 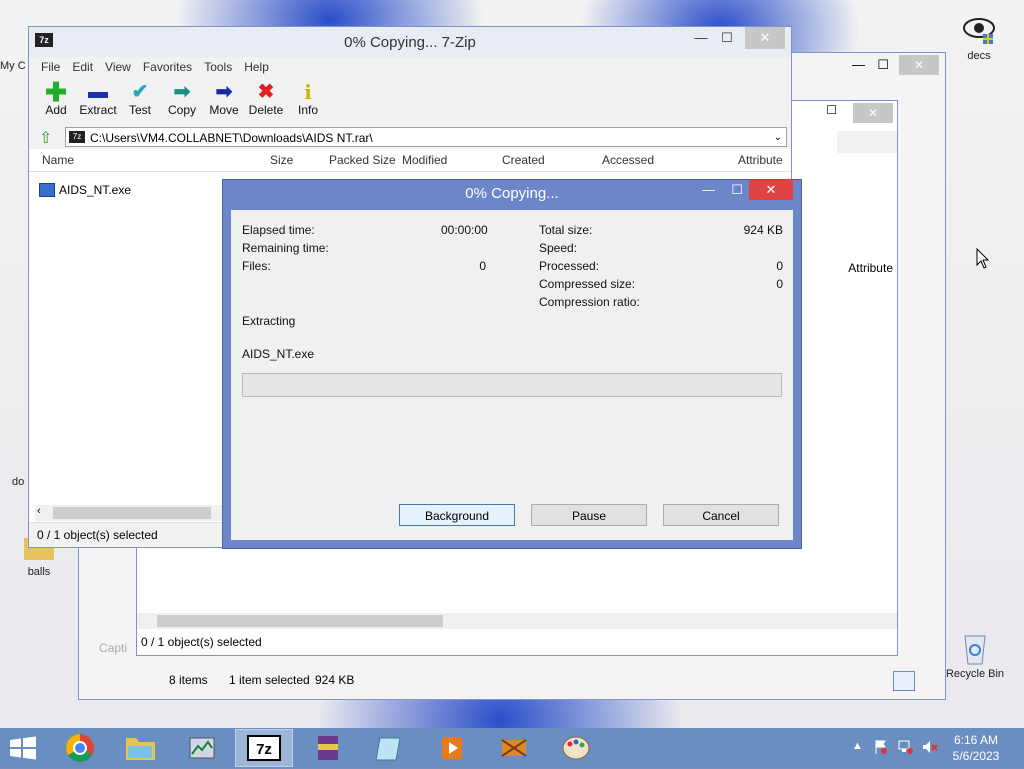 I want to click on 7z-archive-icon: 7z, so click(x=77, y=137).